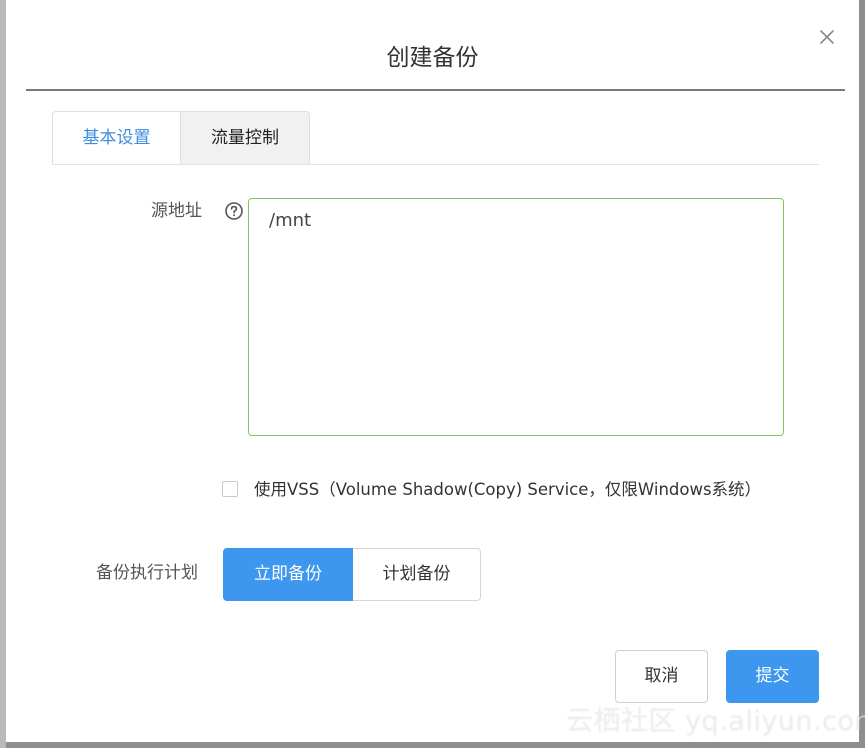 Image resolution: width=865 pixels, height=748 pixels. What do you see at coordinates (147, 573) in the screenshot?
I see `backup-plan-label: 备份执行计划` at bounding box center [147, 573].